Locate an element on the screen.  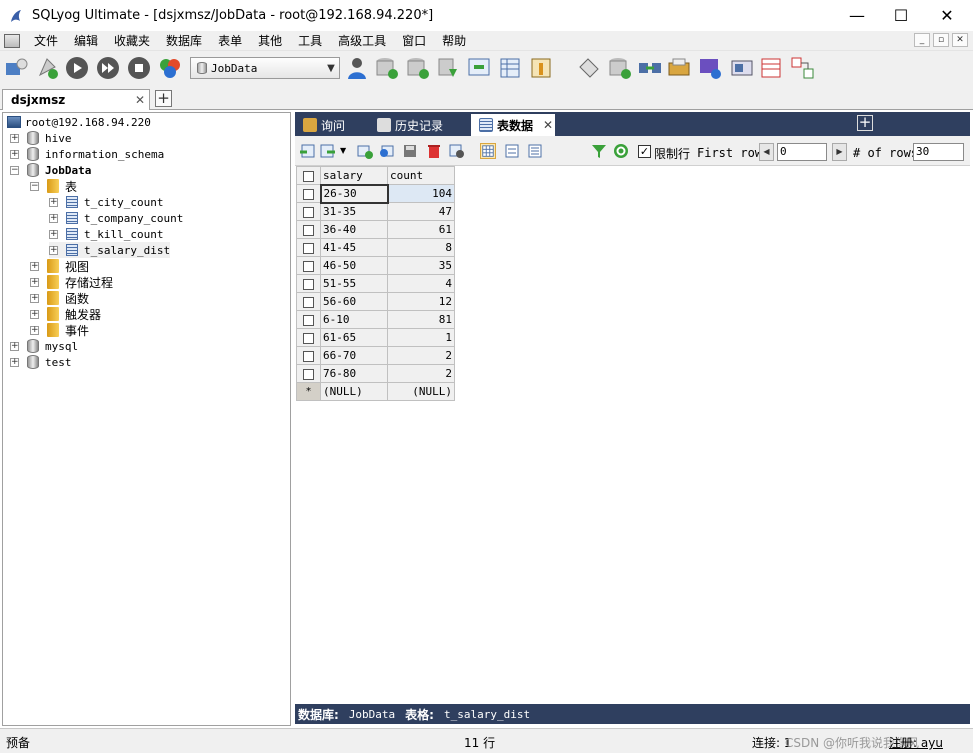
cell-count: 47 is located at coordinates (421, 211).